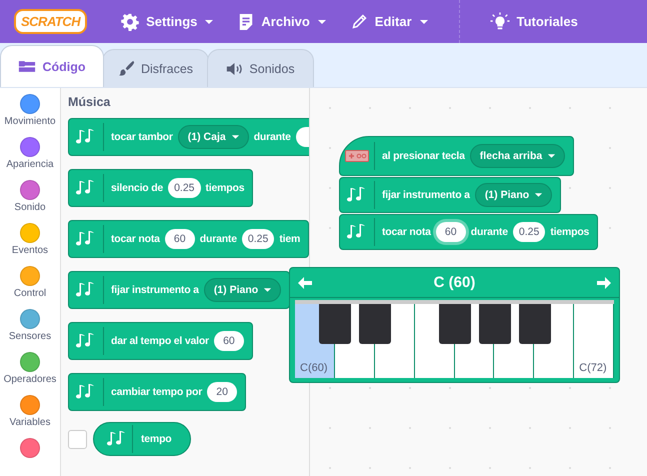  I want to click on music-block: cambiar tempo por 20, so click(157, 392).